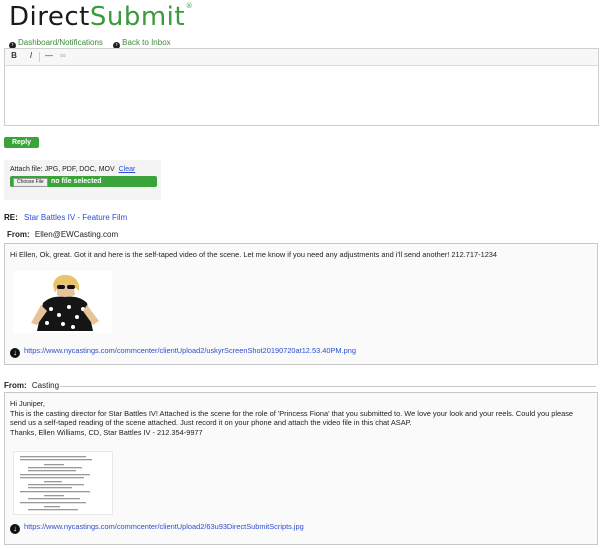  What do you see at coordinates (127, 169) in the screenshot?
I see `clear-attachment-link: Clear` at bounding box center [127, 169].